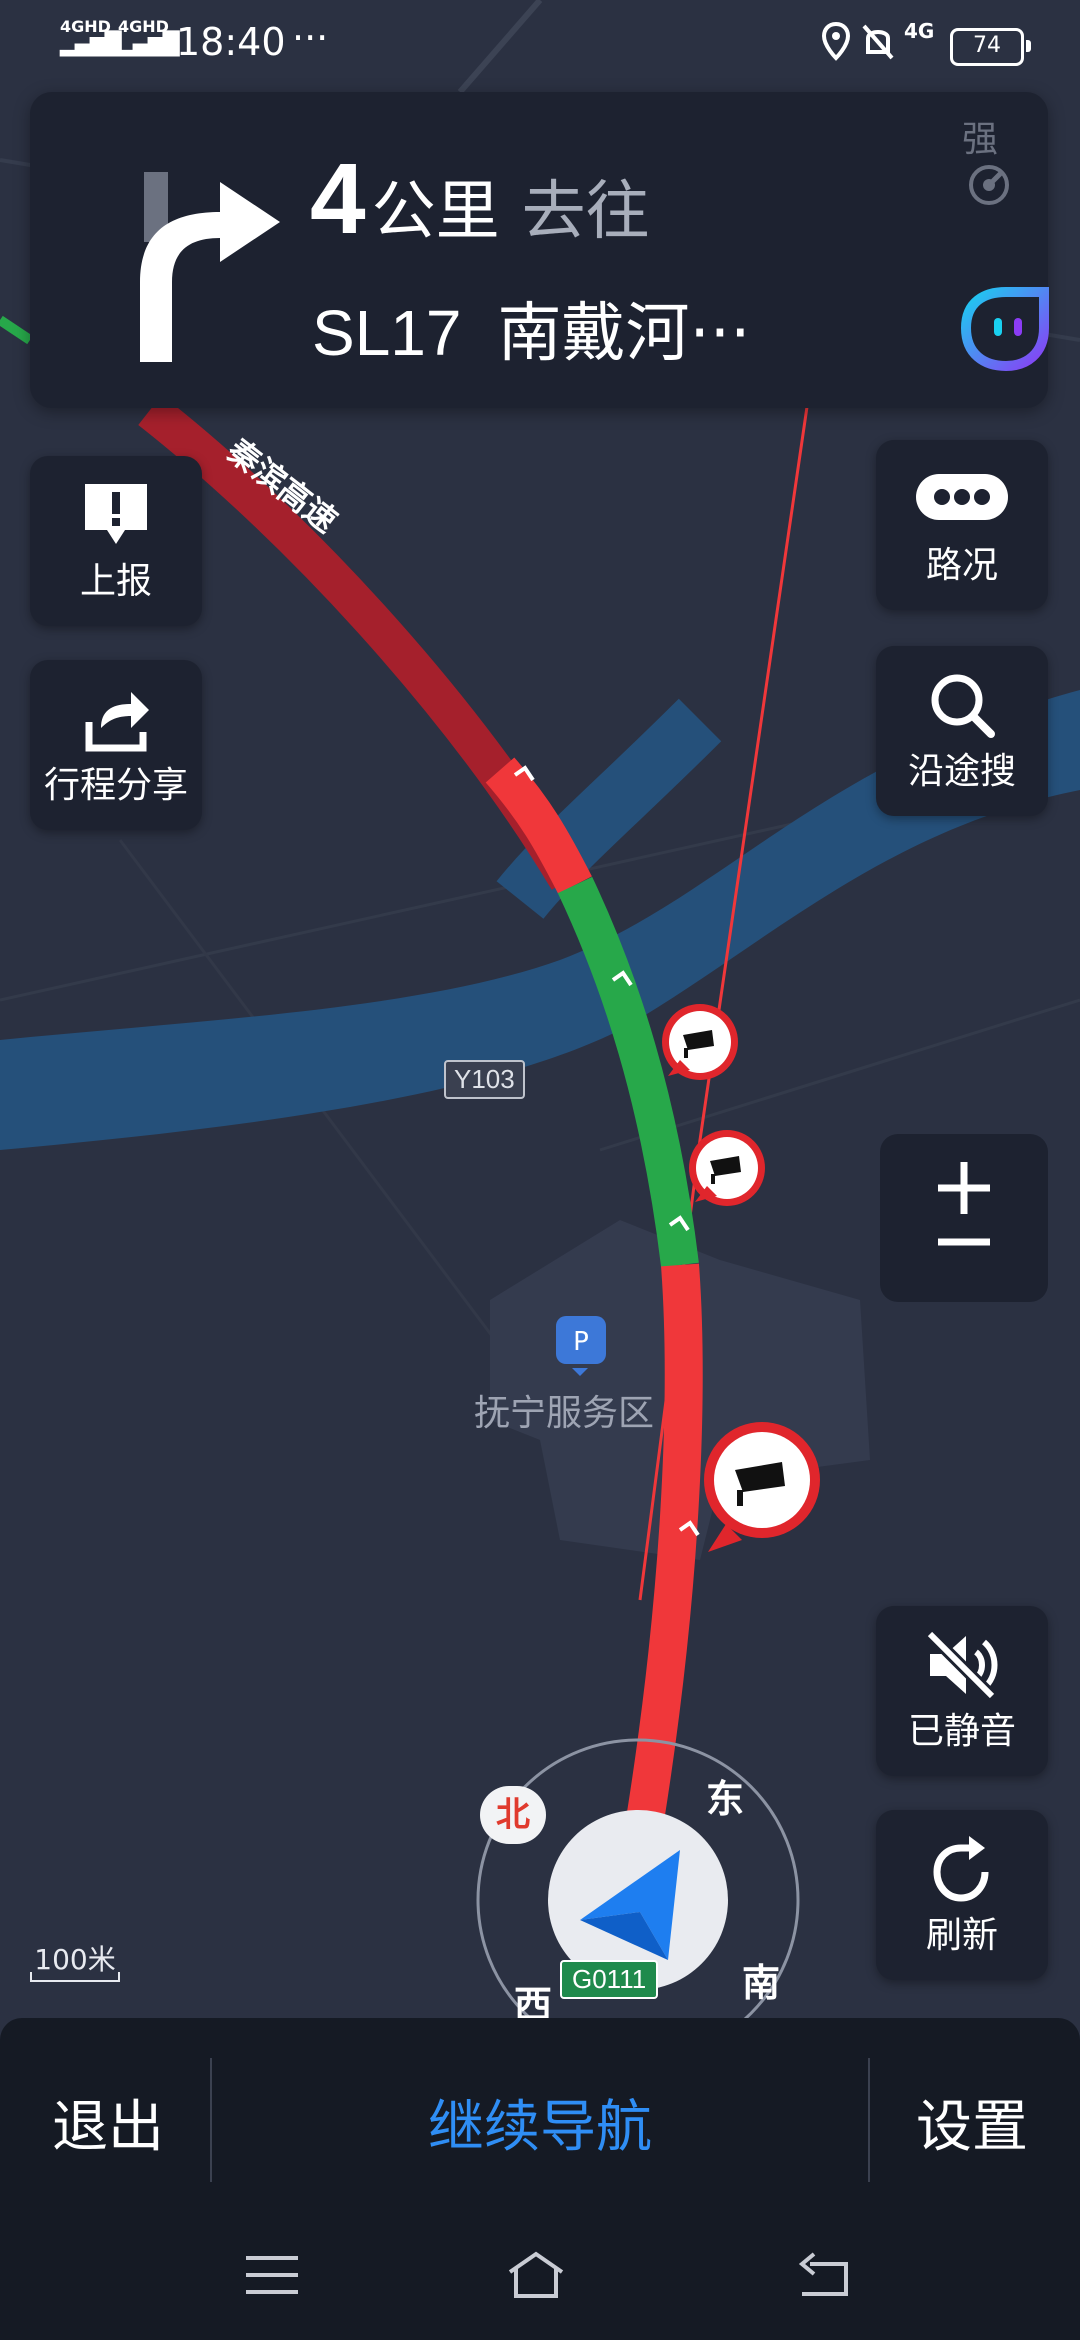  Describe the element at coordinates (581, 1342) in the screenshot. I see `svg-text: P` at that location.